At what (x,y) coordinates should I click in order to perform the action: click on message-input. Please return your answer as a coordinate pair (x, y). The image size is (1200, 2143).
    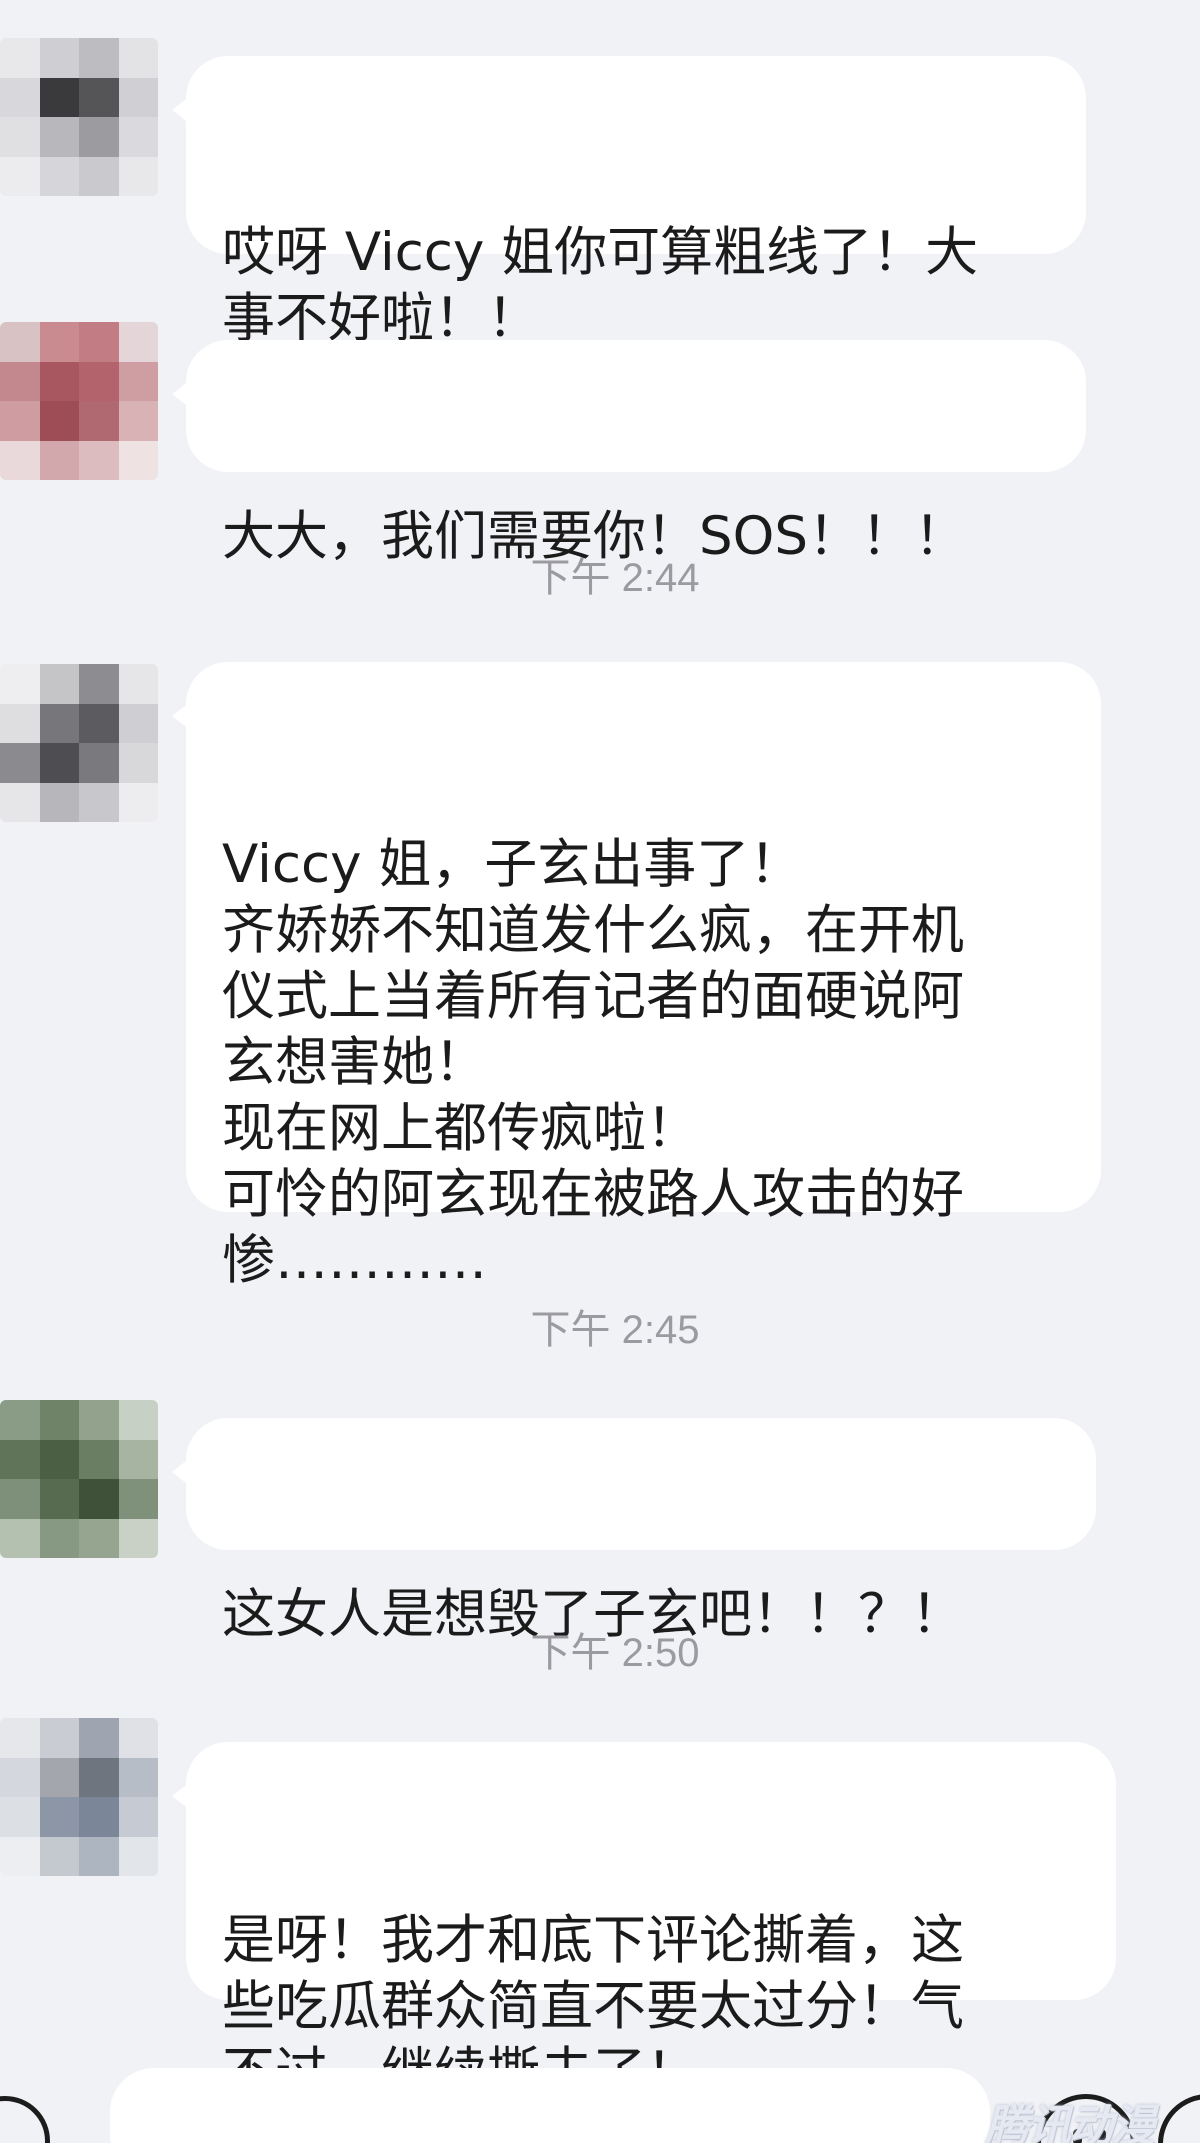
    Looking at the image, I should click on (550, 2105).